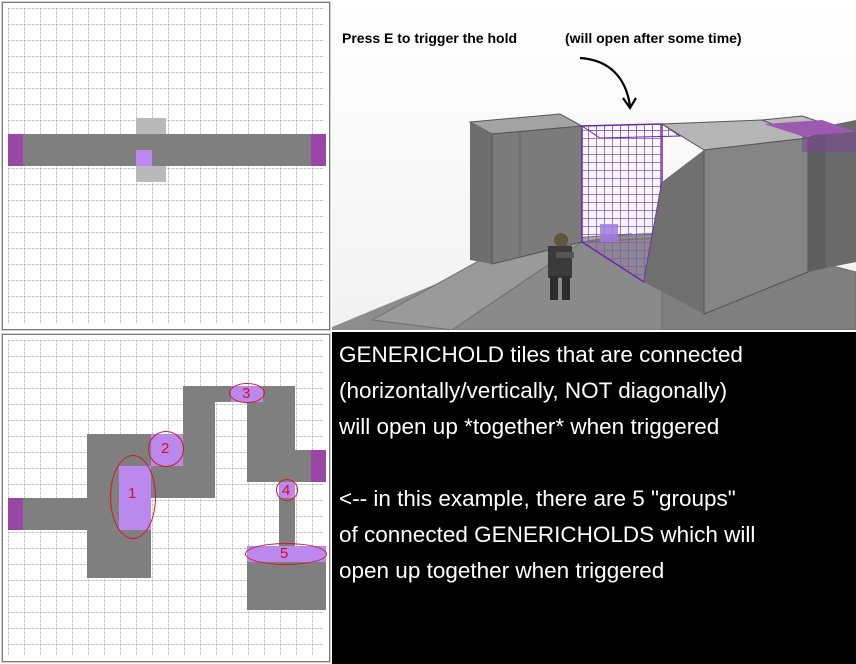 This screenshot has width=856, height=664. Describe the element at coordinates (541, 354) in the screenshot. I see `explanation-line-1: GENERICHOLD tiles that are connected` at that location.